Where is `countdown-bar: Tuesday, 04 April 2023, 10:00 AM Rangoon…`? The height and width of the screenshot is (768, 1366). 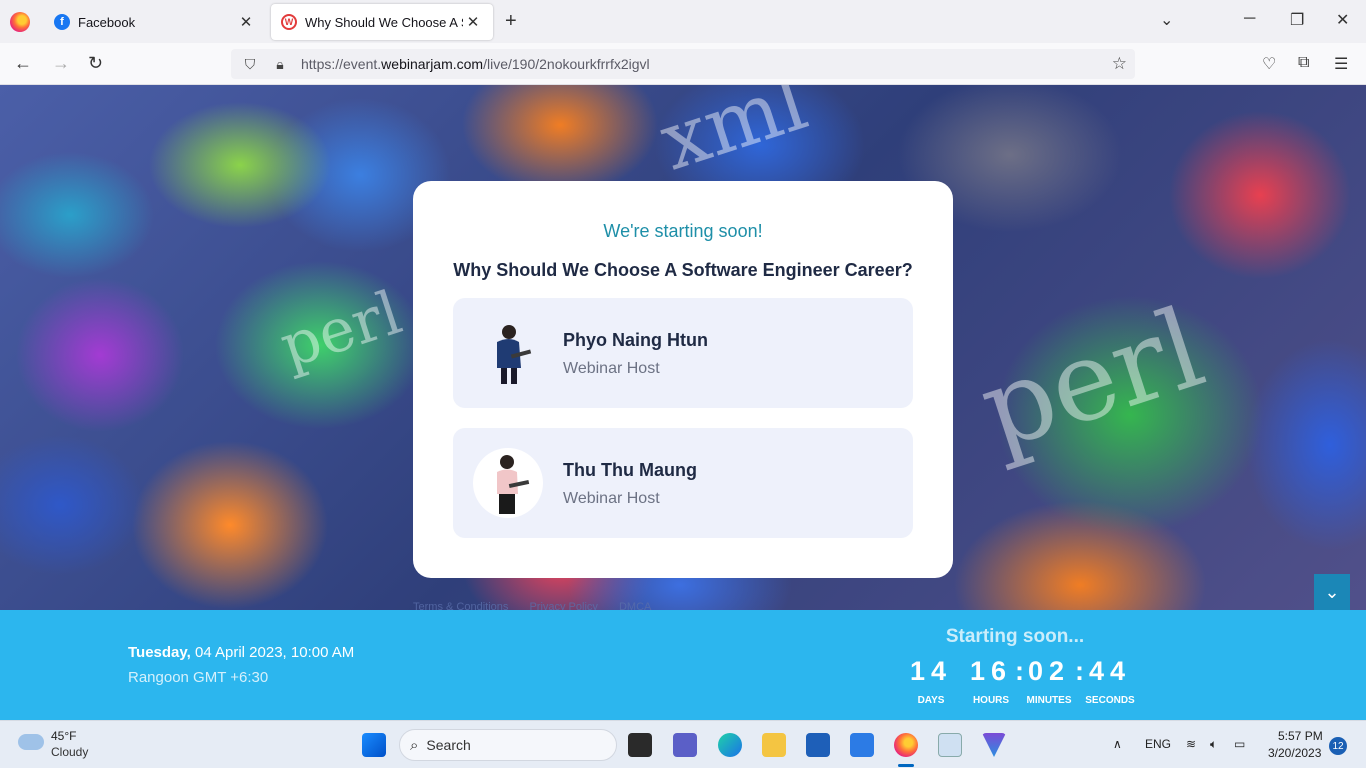 countdown-bar: Tuesday, 04 April 2023, 10:00 AM Rangoon… is located at coordinates (683, 665).